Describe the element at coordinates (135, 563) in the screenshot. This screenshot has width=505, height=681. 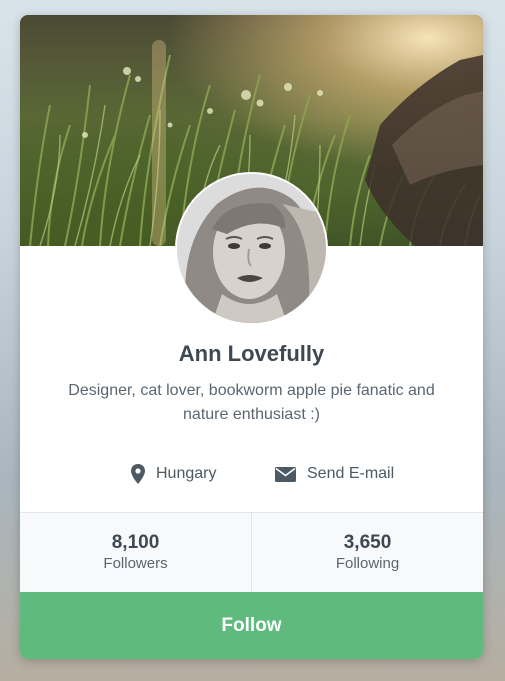
I see `followers-label: Followers` at that location.